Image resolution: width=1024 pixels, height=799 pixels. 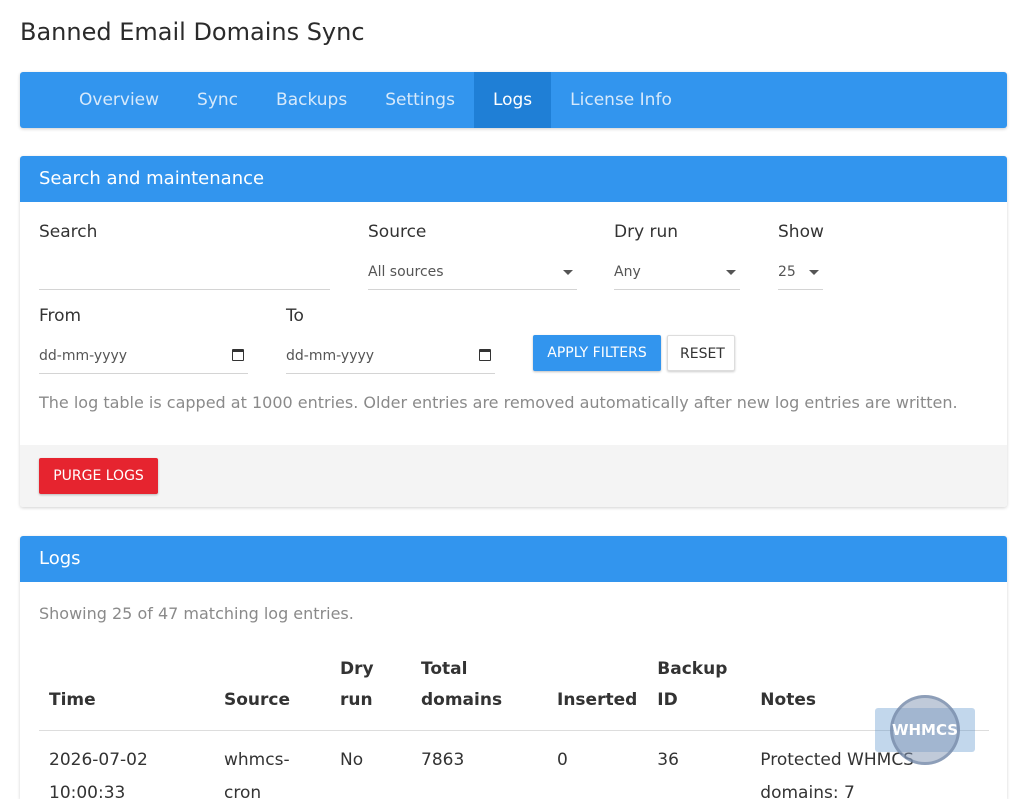 I want to click on tab-overview: Overview, so click(x=119, y=100).